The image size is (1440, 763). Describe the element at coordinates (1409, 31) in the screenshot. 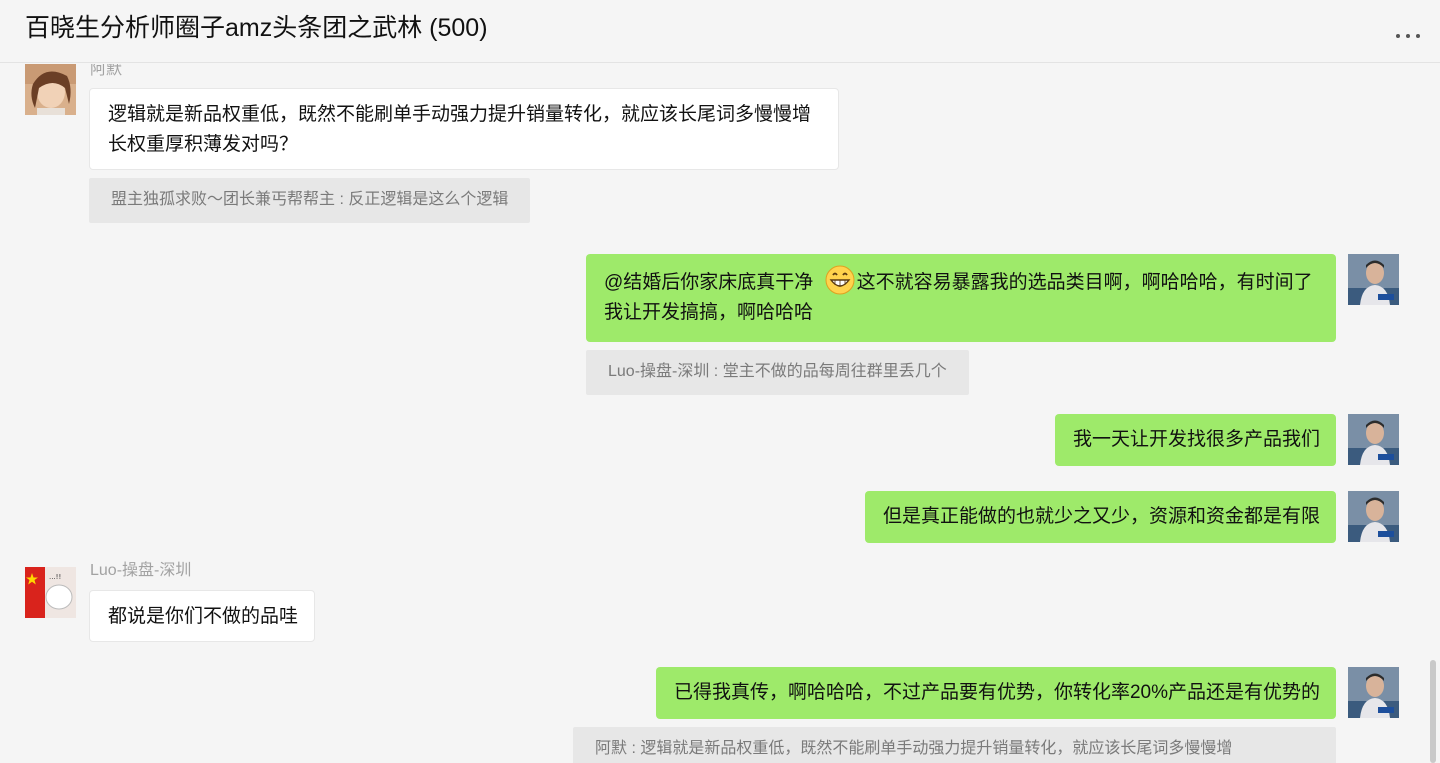

I see `more-horizontal-icon` at that location.